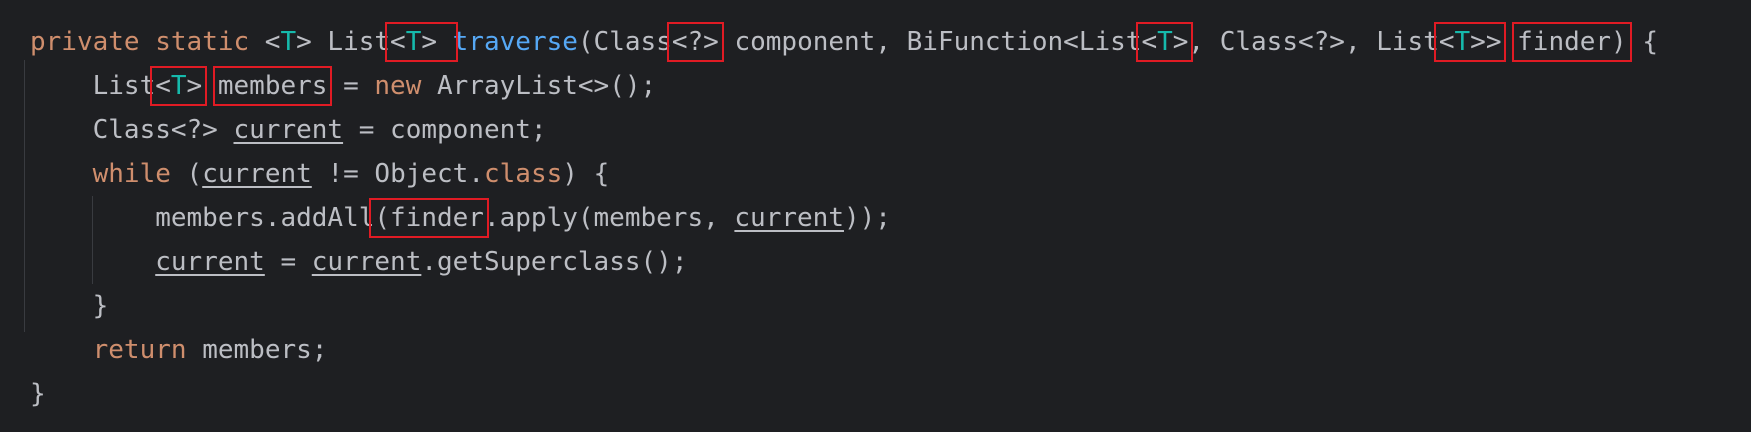  I want to click on indent-guide-method, so click(24, 196).